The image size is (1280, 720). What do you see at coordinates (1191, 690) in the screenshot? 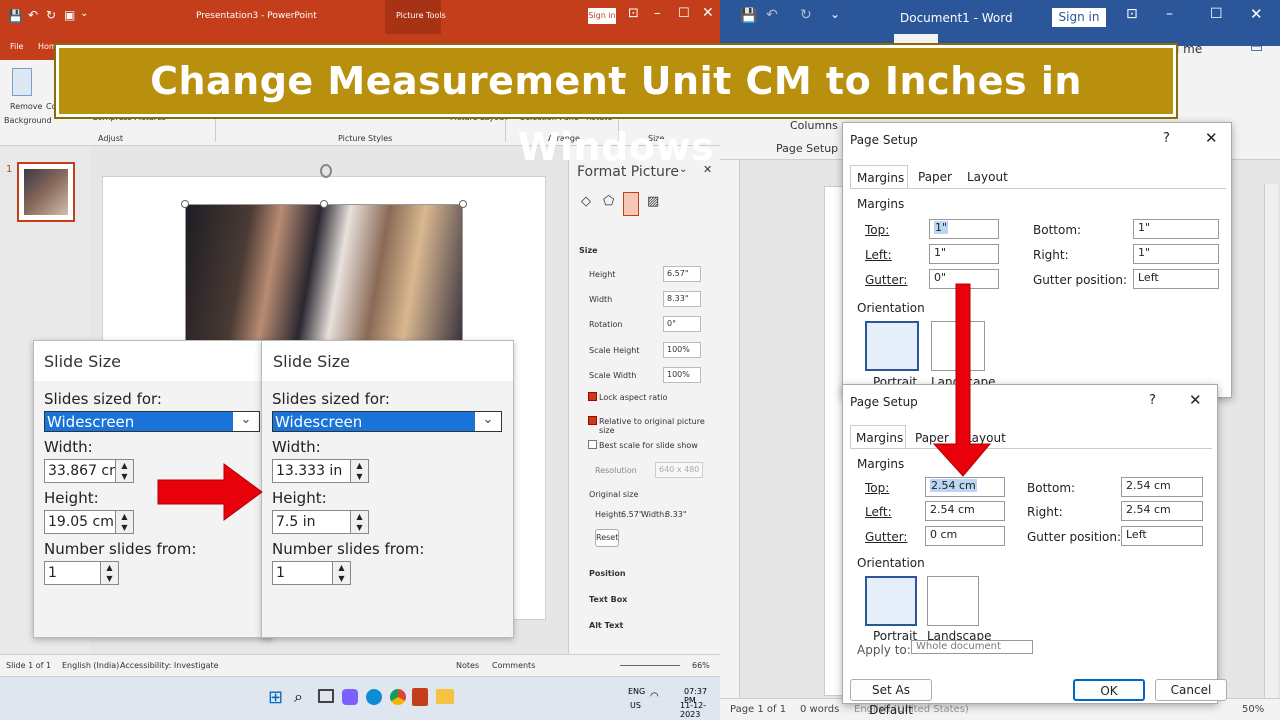
I see `cancel-button: Cancel` at bounding box center [1191, 690].